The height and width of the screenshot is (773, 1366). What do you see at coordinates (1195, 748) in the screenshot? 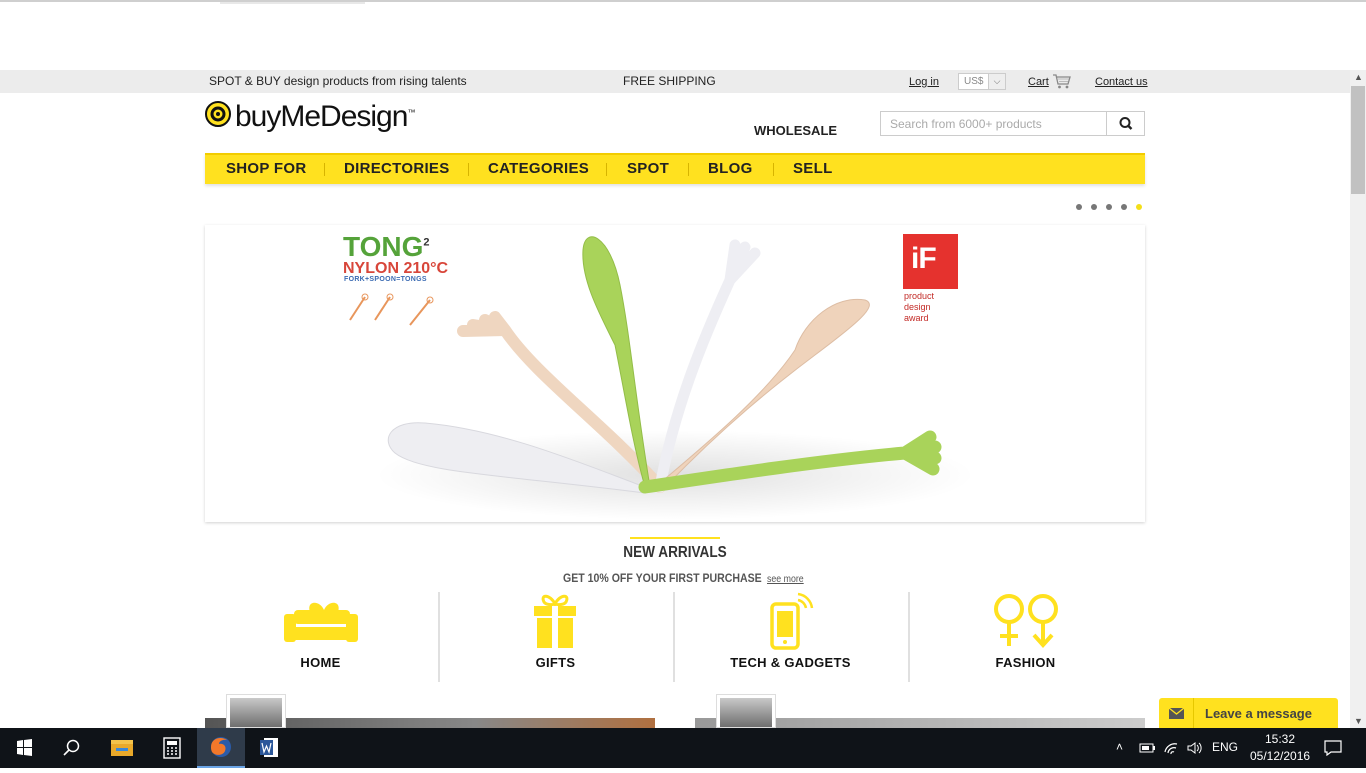
I see `volume-icon` at bounding box center [1195, 748].